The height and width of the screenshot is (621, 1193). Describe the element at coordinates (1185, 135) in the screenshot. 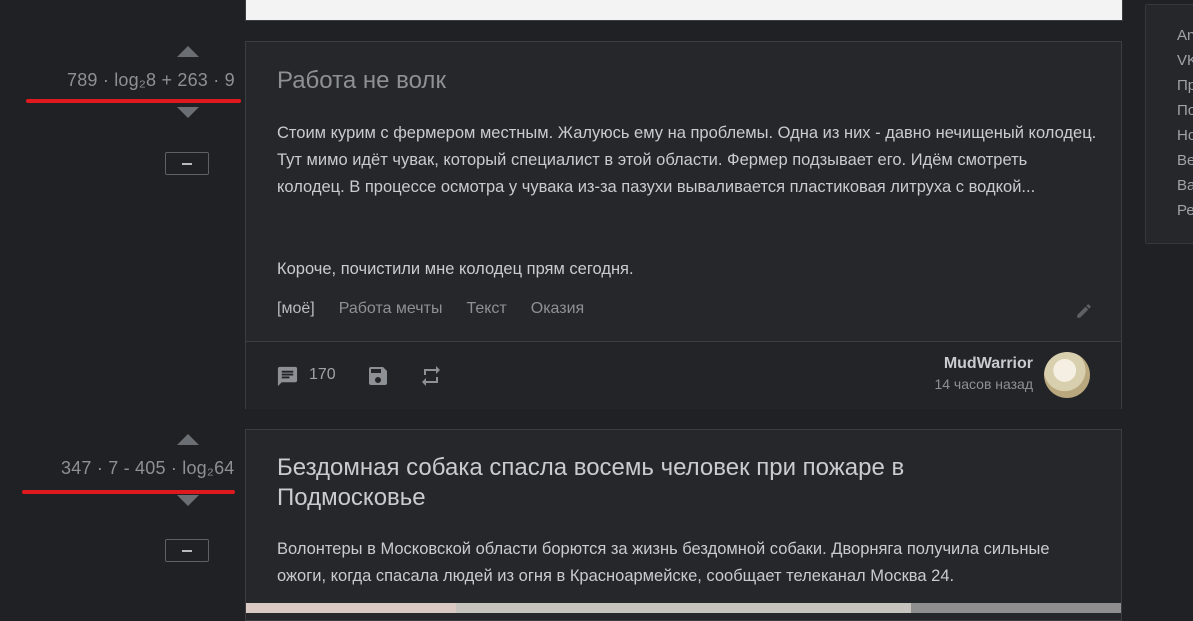

I see `sidebar-item: Но` at that location.